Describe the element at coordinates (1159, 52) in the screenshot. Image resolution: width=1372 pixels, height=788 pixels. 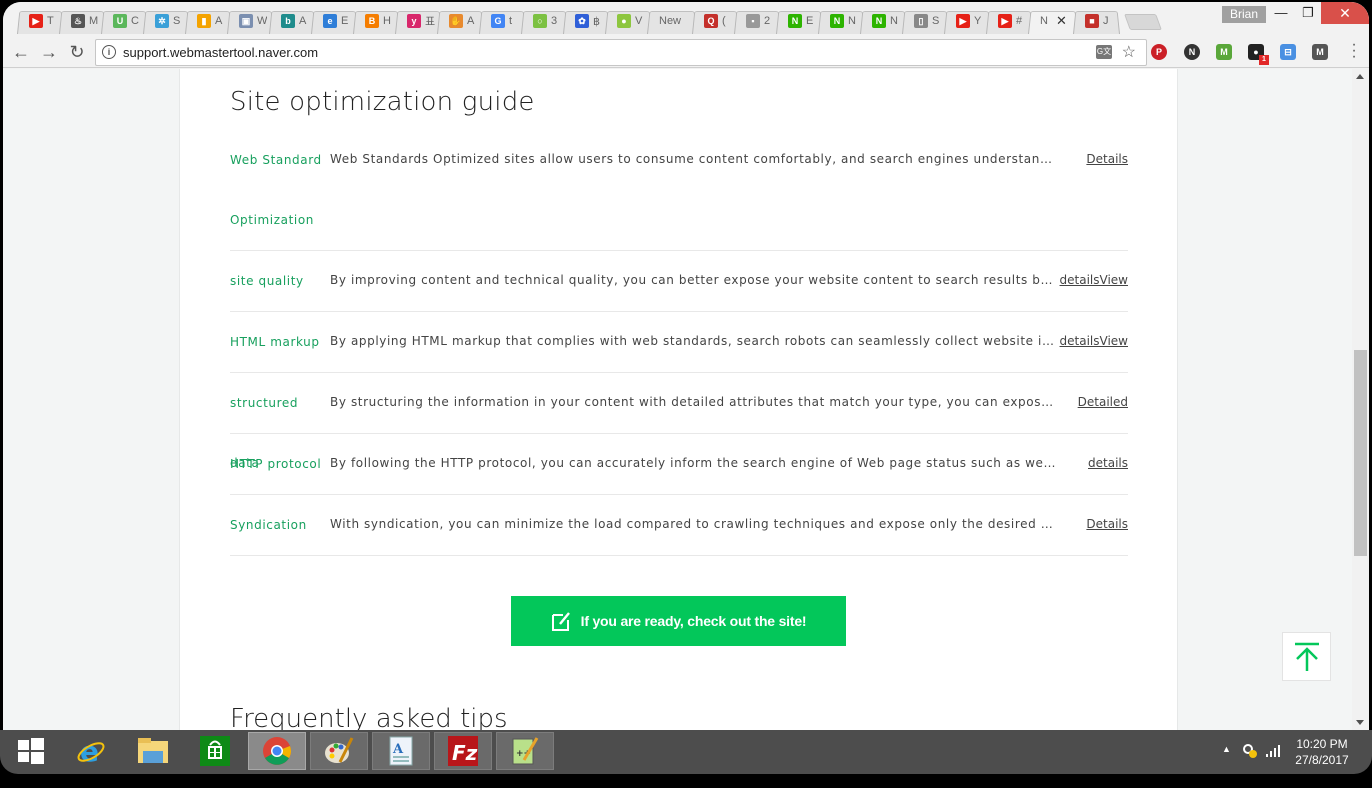
I see `pinterest-icon: P` at that location.